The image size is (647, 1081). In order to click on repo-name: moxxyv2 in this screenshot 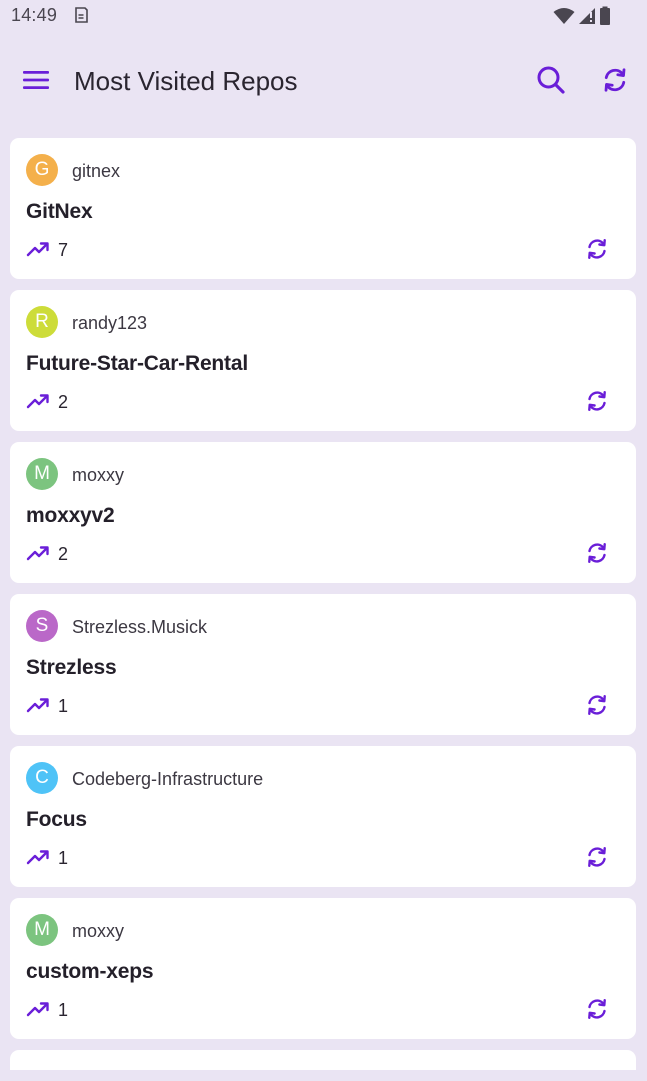, I will do `click(70, 515)`.